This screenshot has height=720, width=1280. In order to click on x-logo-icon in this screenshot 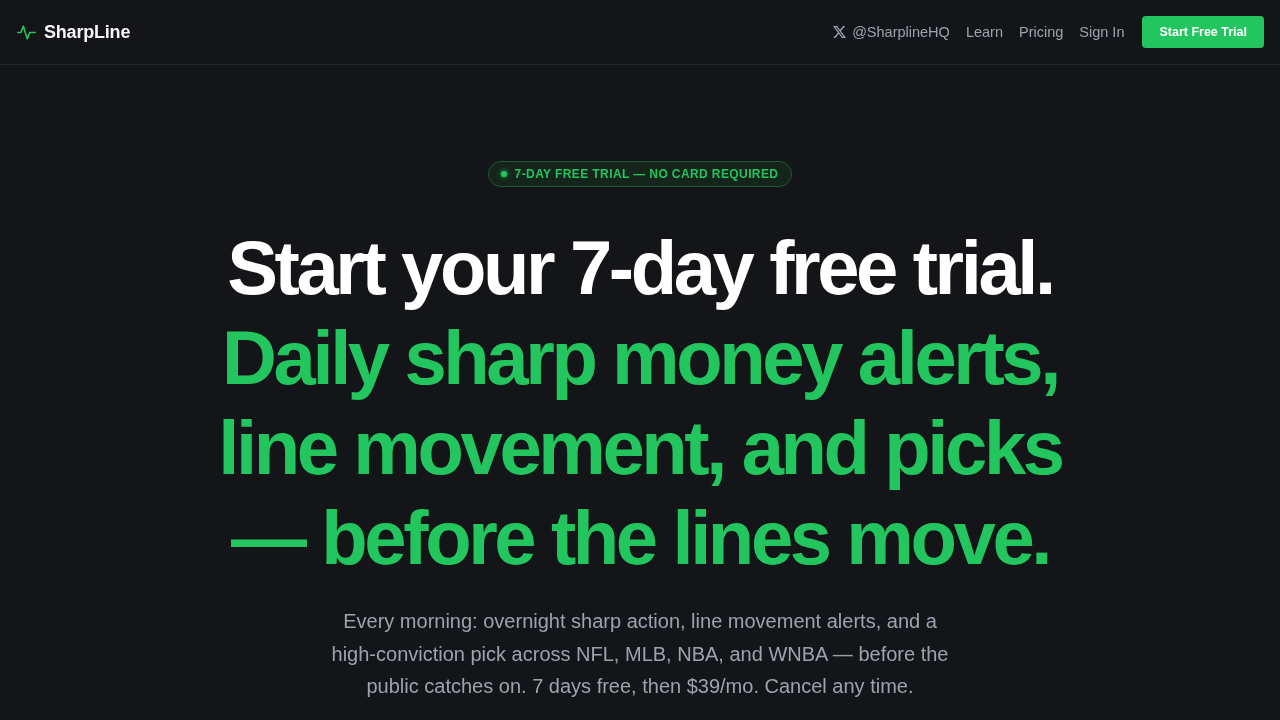, I will do `click(840, 32)`.